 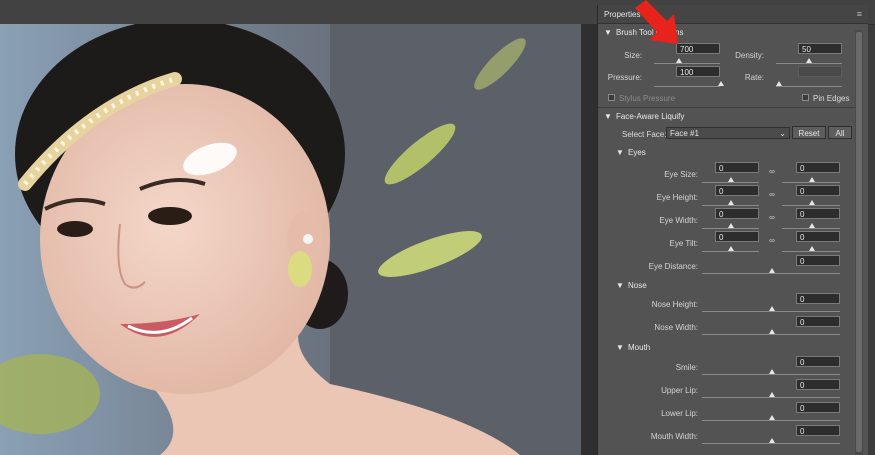 I want to click on panel-scrollbar, so click(x=859, y=242).